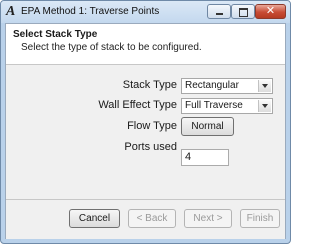 The image size is (320, 244). I want to click on maximize-button, so click(243, 11).